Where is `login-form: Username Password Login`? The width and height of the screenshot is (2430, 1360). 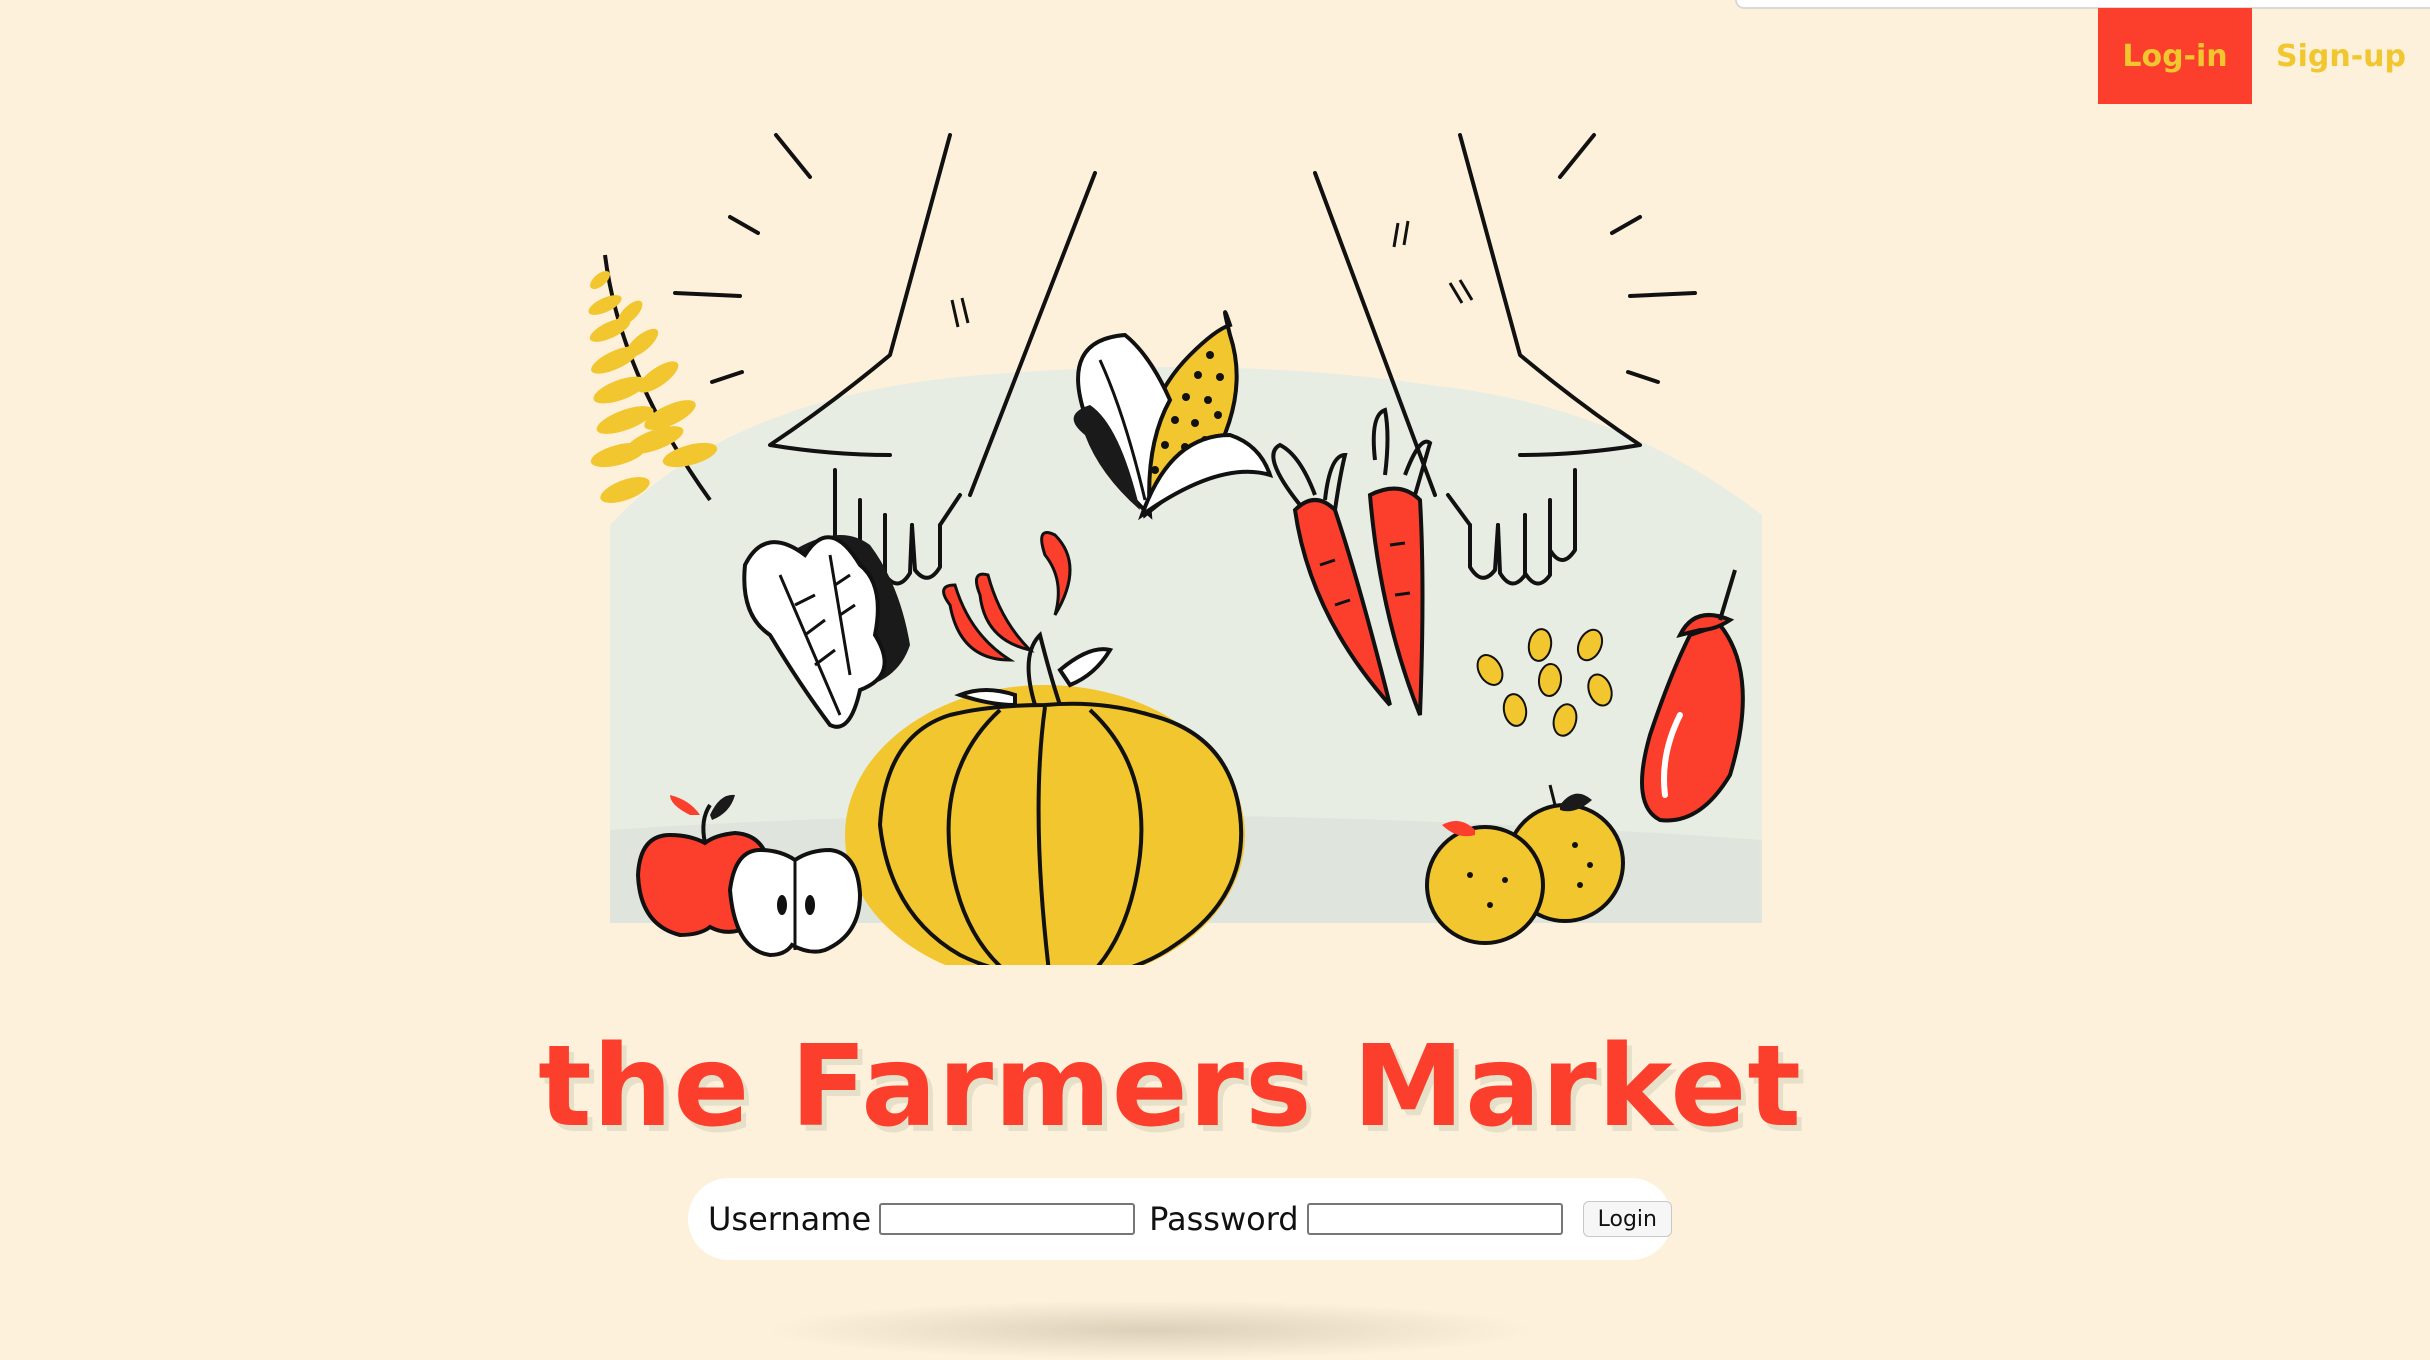
login-form: Username Password Login is located at coordinates (1180, 1219).